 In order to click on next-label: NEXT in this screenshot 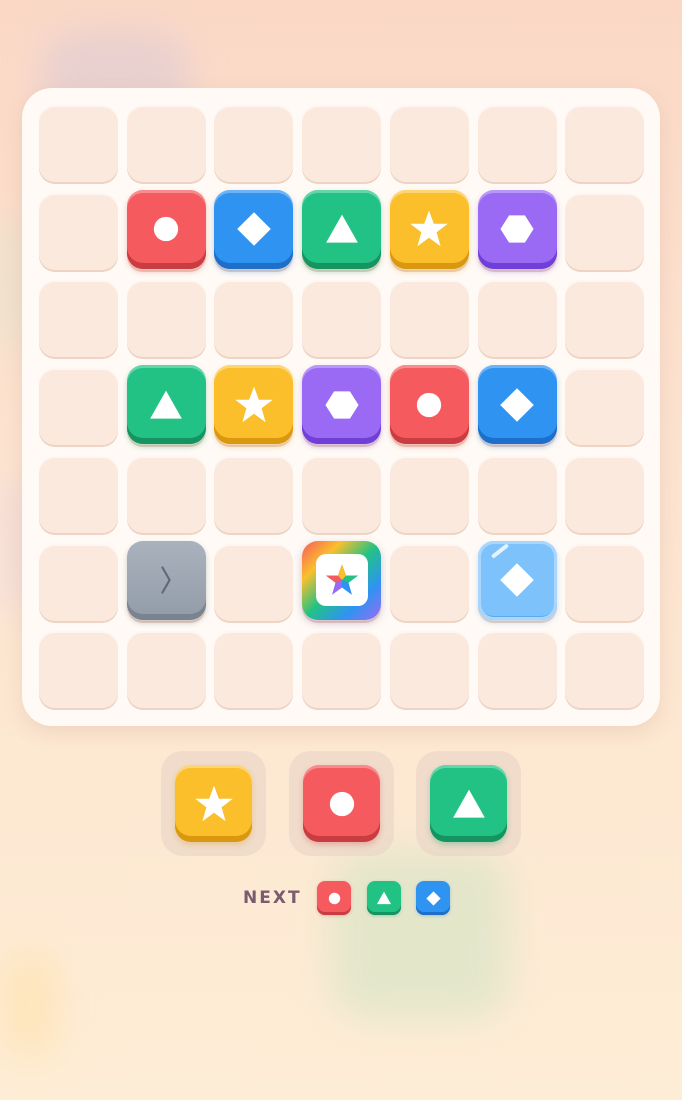, I will do `click(272, 898)`.